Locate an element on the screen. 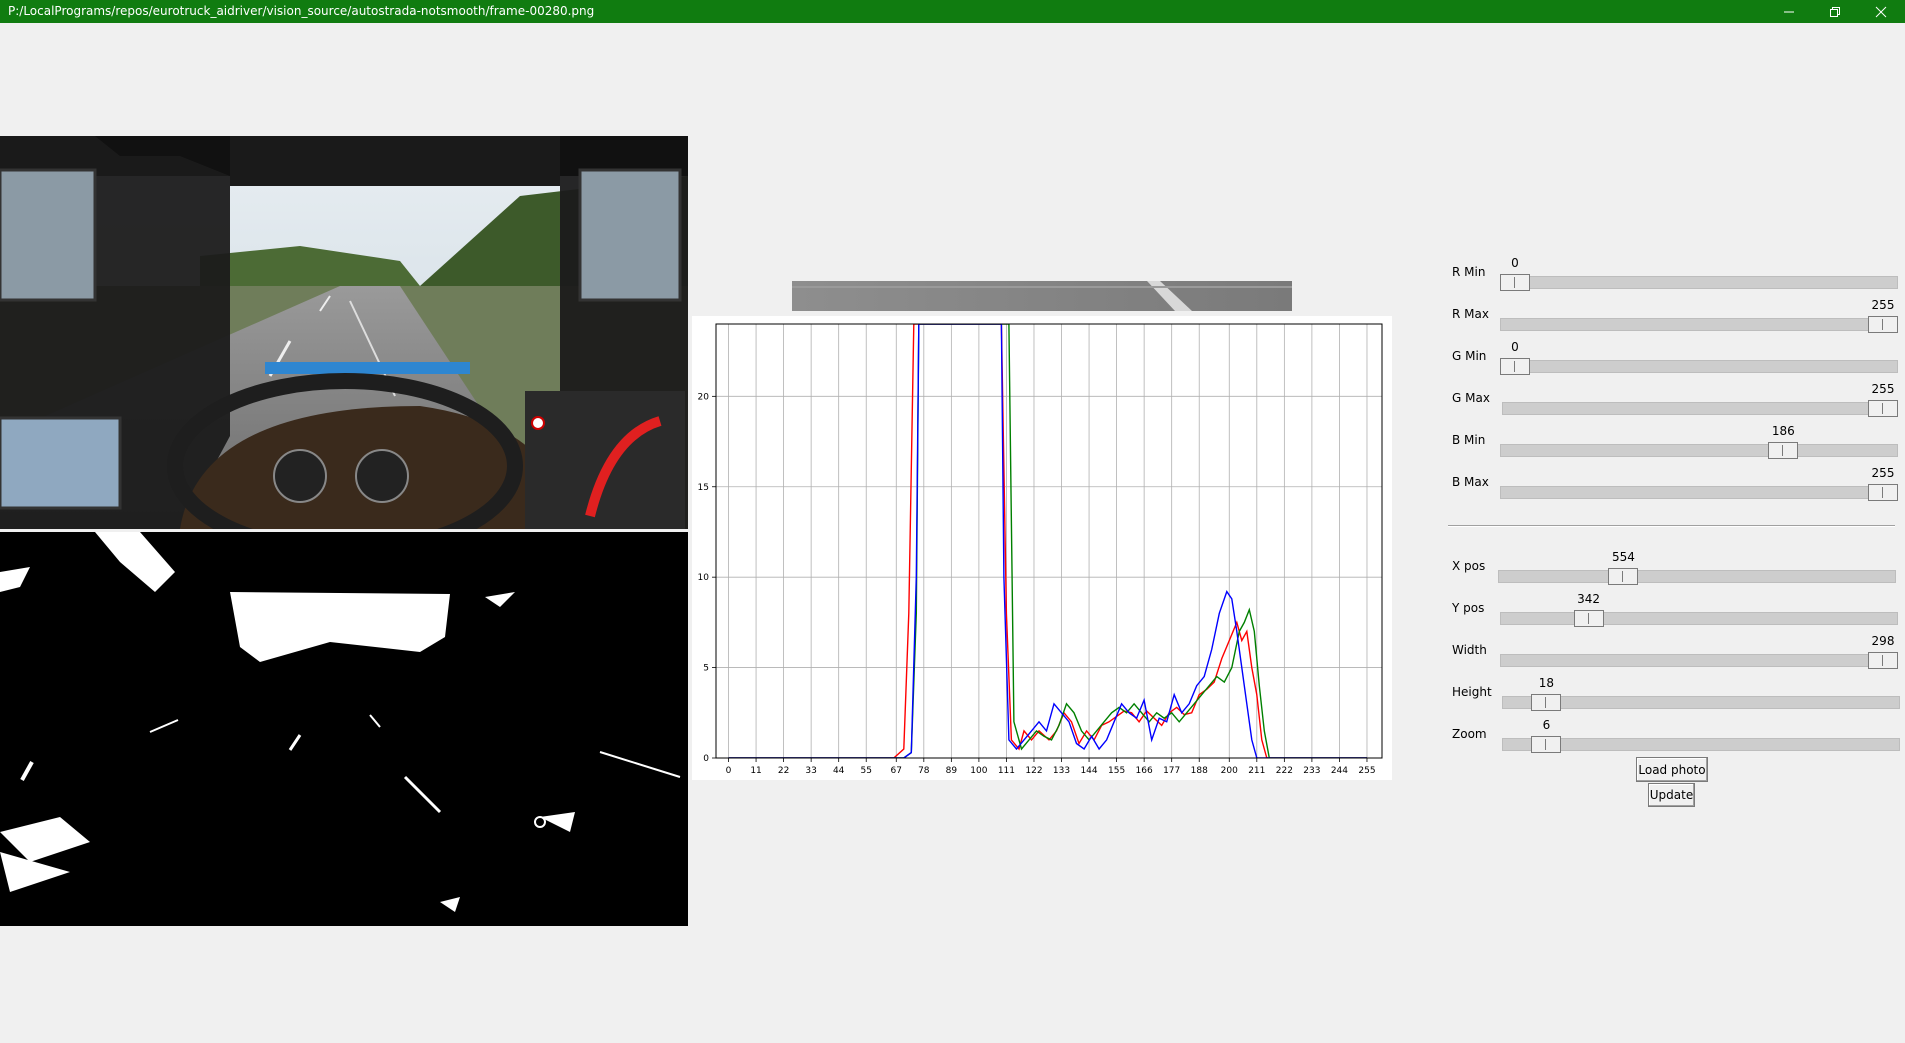 The height and width of the screenshot is (1043, 1905). height-slider-handle is located at coordinates (1546, 702).